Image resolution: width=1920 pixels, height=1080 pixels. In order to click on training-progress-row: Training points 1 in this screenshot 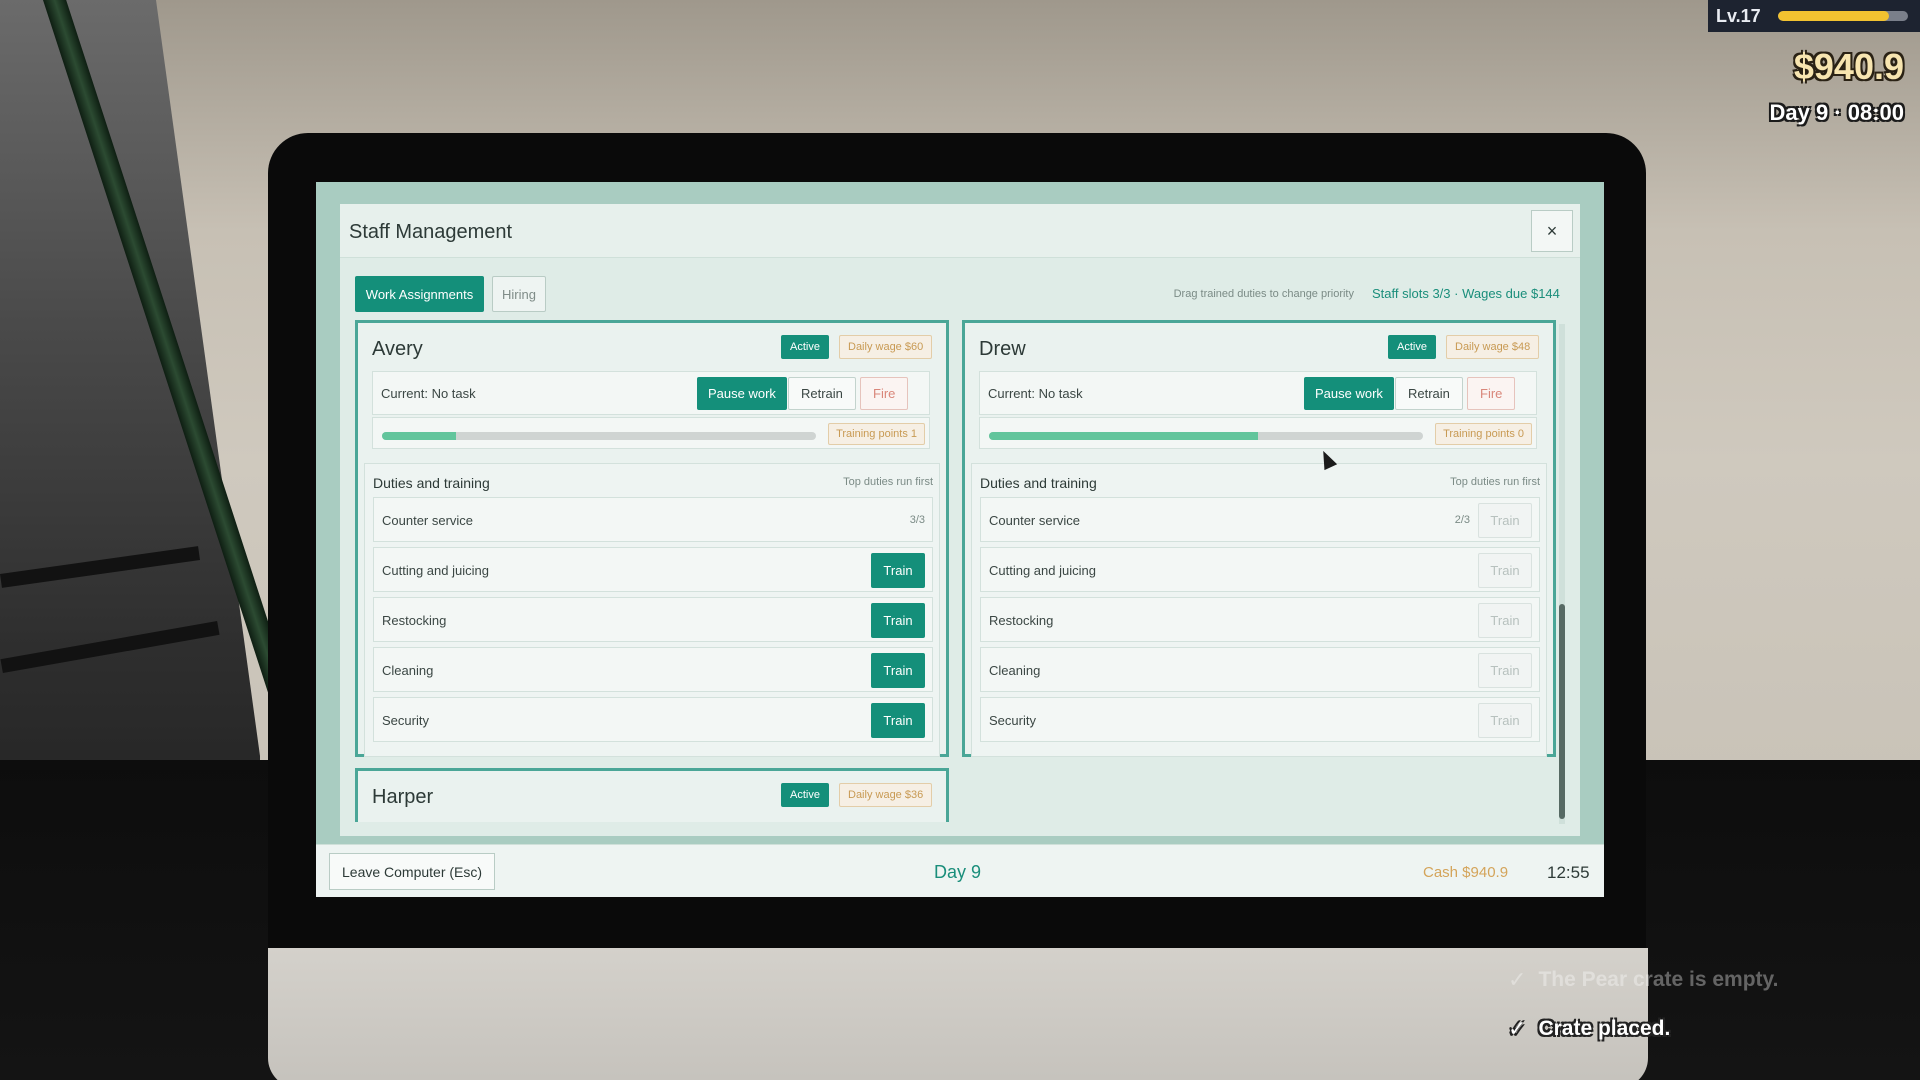, I will do `click(651, 433)`.